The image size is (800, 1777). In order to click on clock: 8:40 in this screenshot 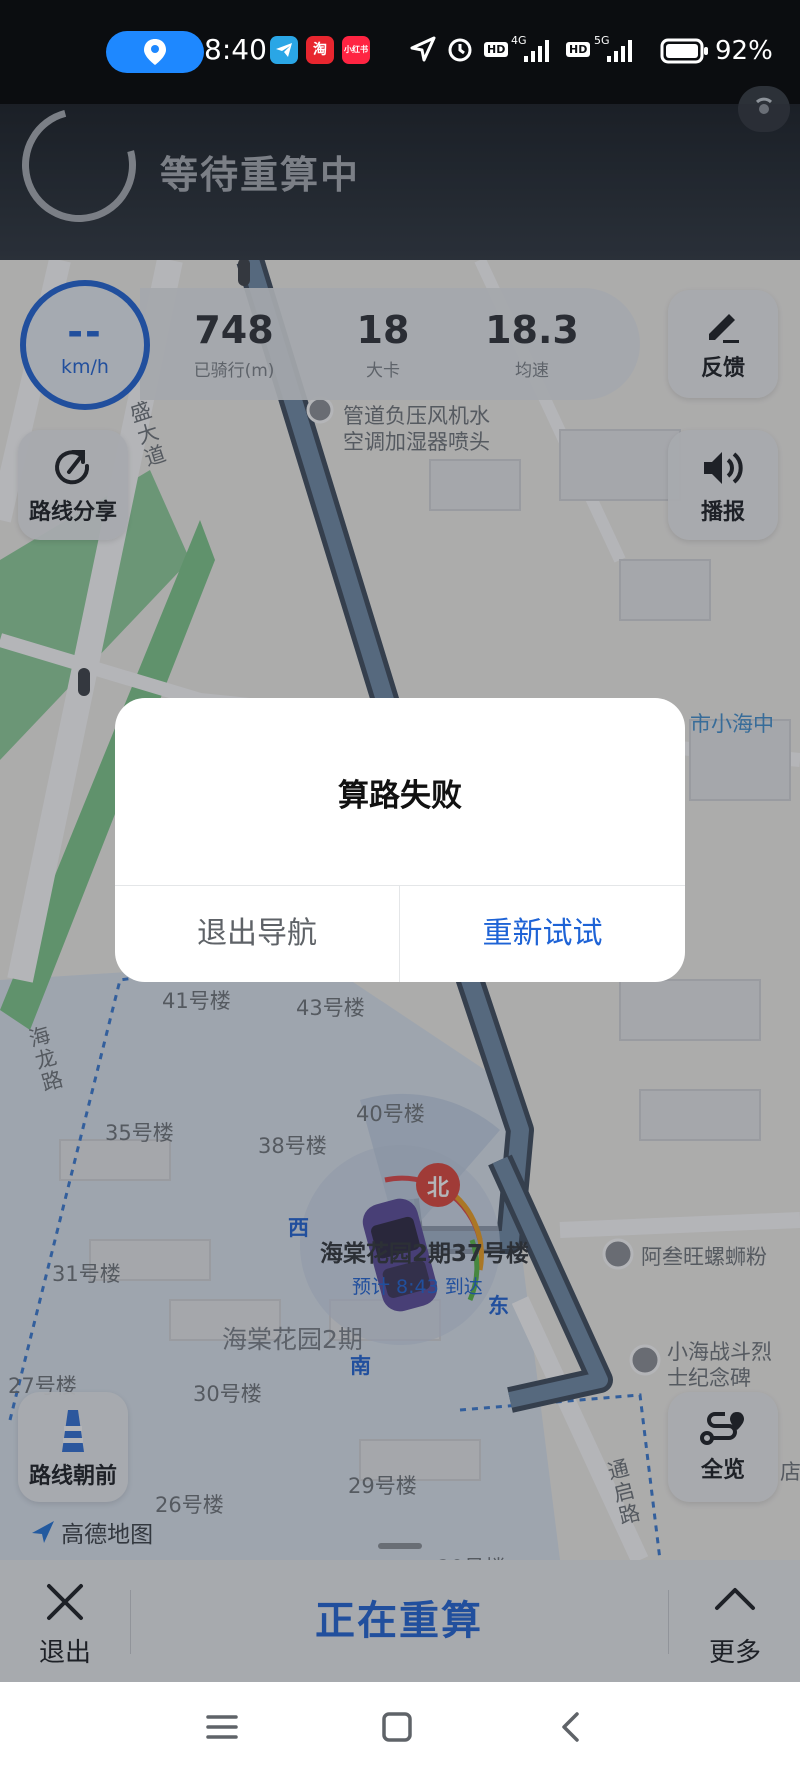, I will do `click(235, 49)`.